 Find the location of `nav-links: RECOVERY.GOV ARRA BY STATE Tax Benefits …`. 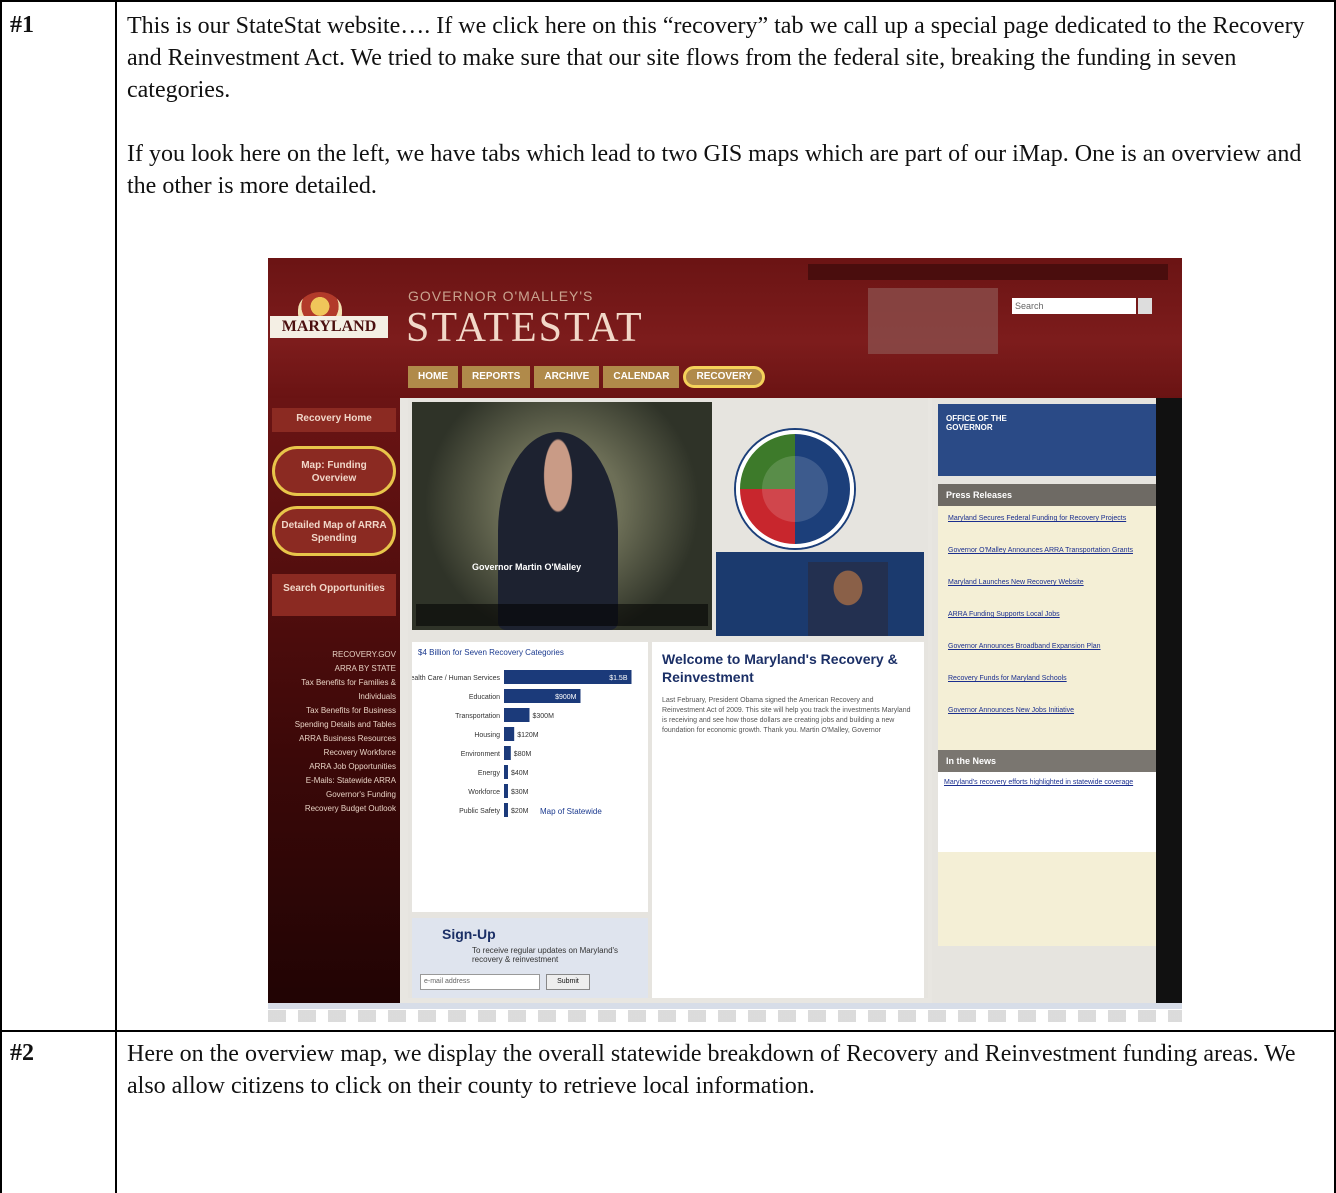

nav-links: RECOVERY.GOV ARRA BY STATE Tax Benefits … is located at coordinates (334, 732).